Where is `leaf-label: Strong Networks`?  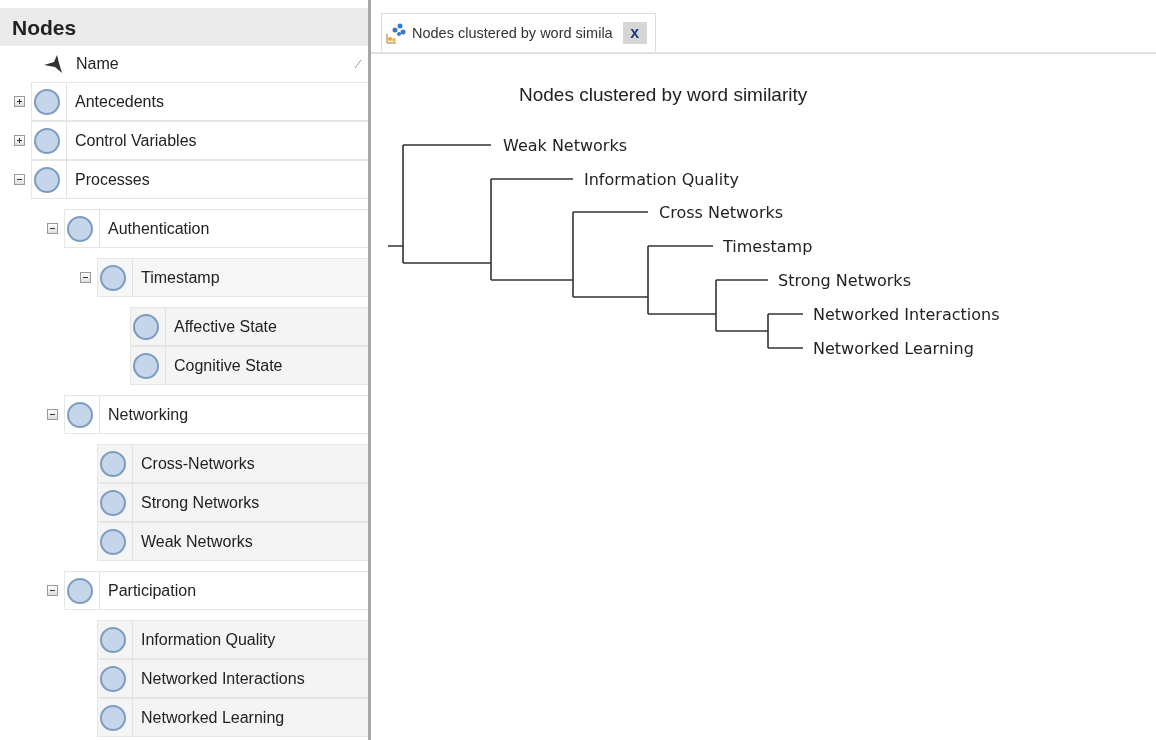 leaf-label: Strong Networks is located at coordinates (844, 280).